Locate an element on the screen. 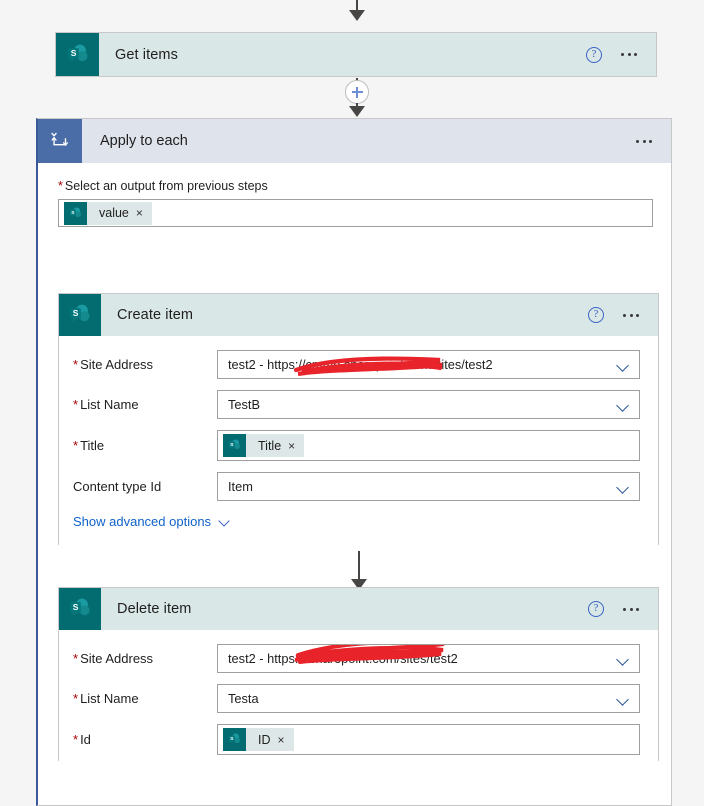 The height and width of the screenshot is (806, 704). card-header-delete-item: S Delete item ? is located at coordinates (358, 609).